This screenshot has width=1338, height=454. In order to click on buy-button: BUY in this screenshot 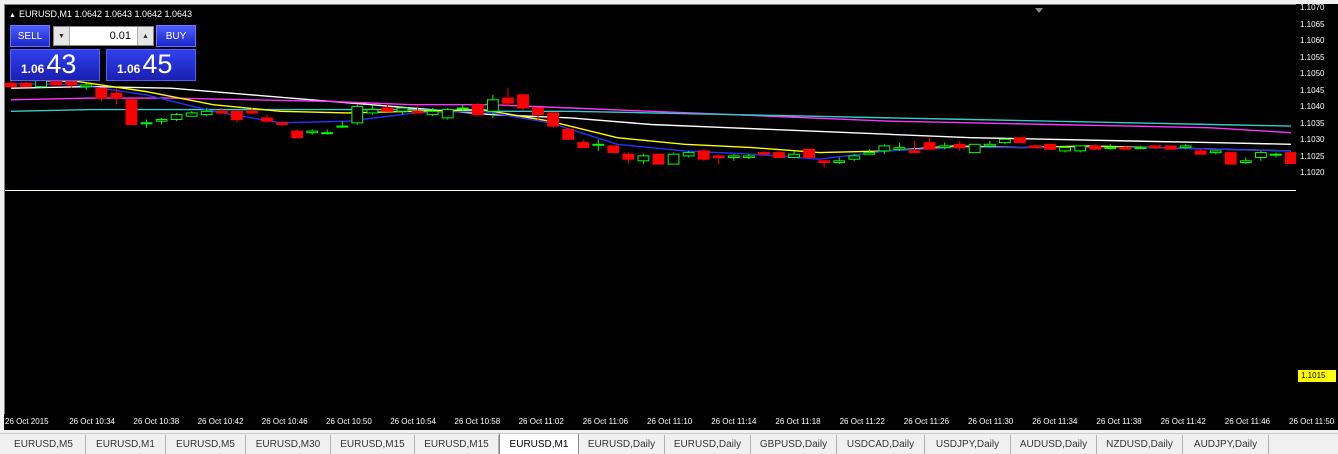, I will do `click(176, 36)`.